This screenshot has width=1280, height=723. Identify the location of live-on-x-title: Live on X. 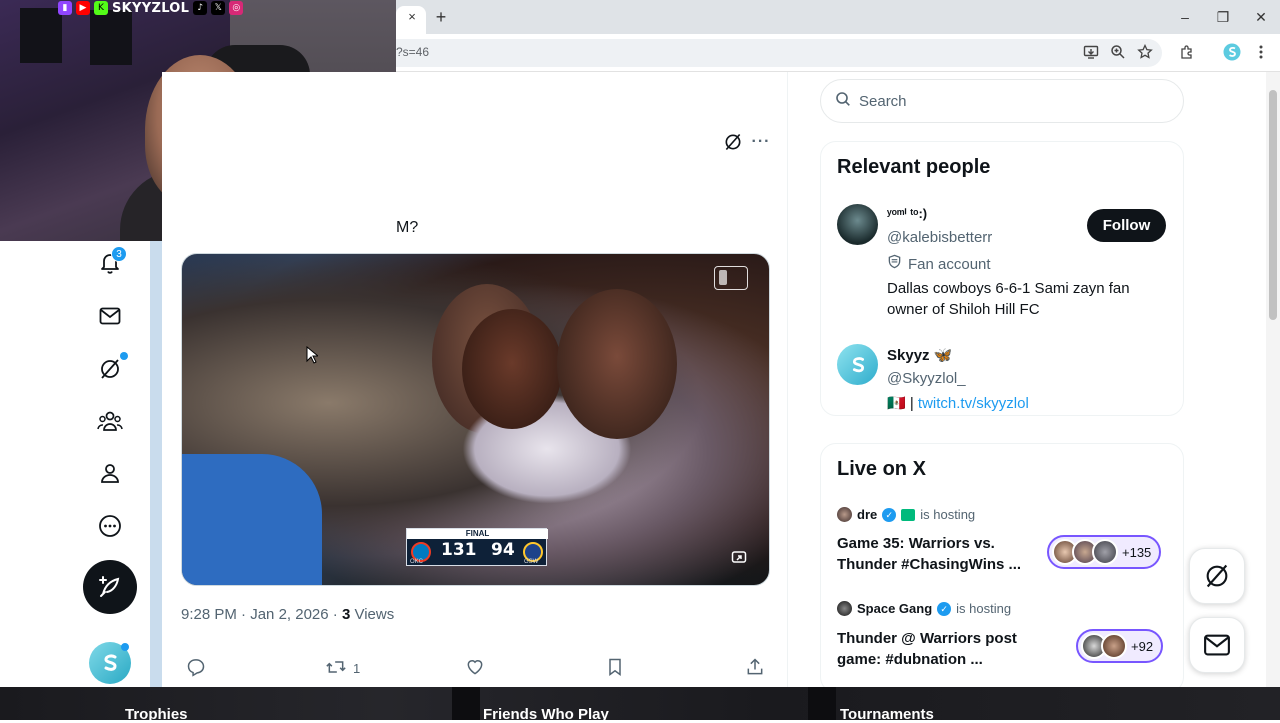
(881, 469).